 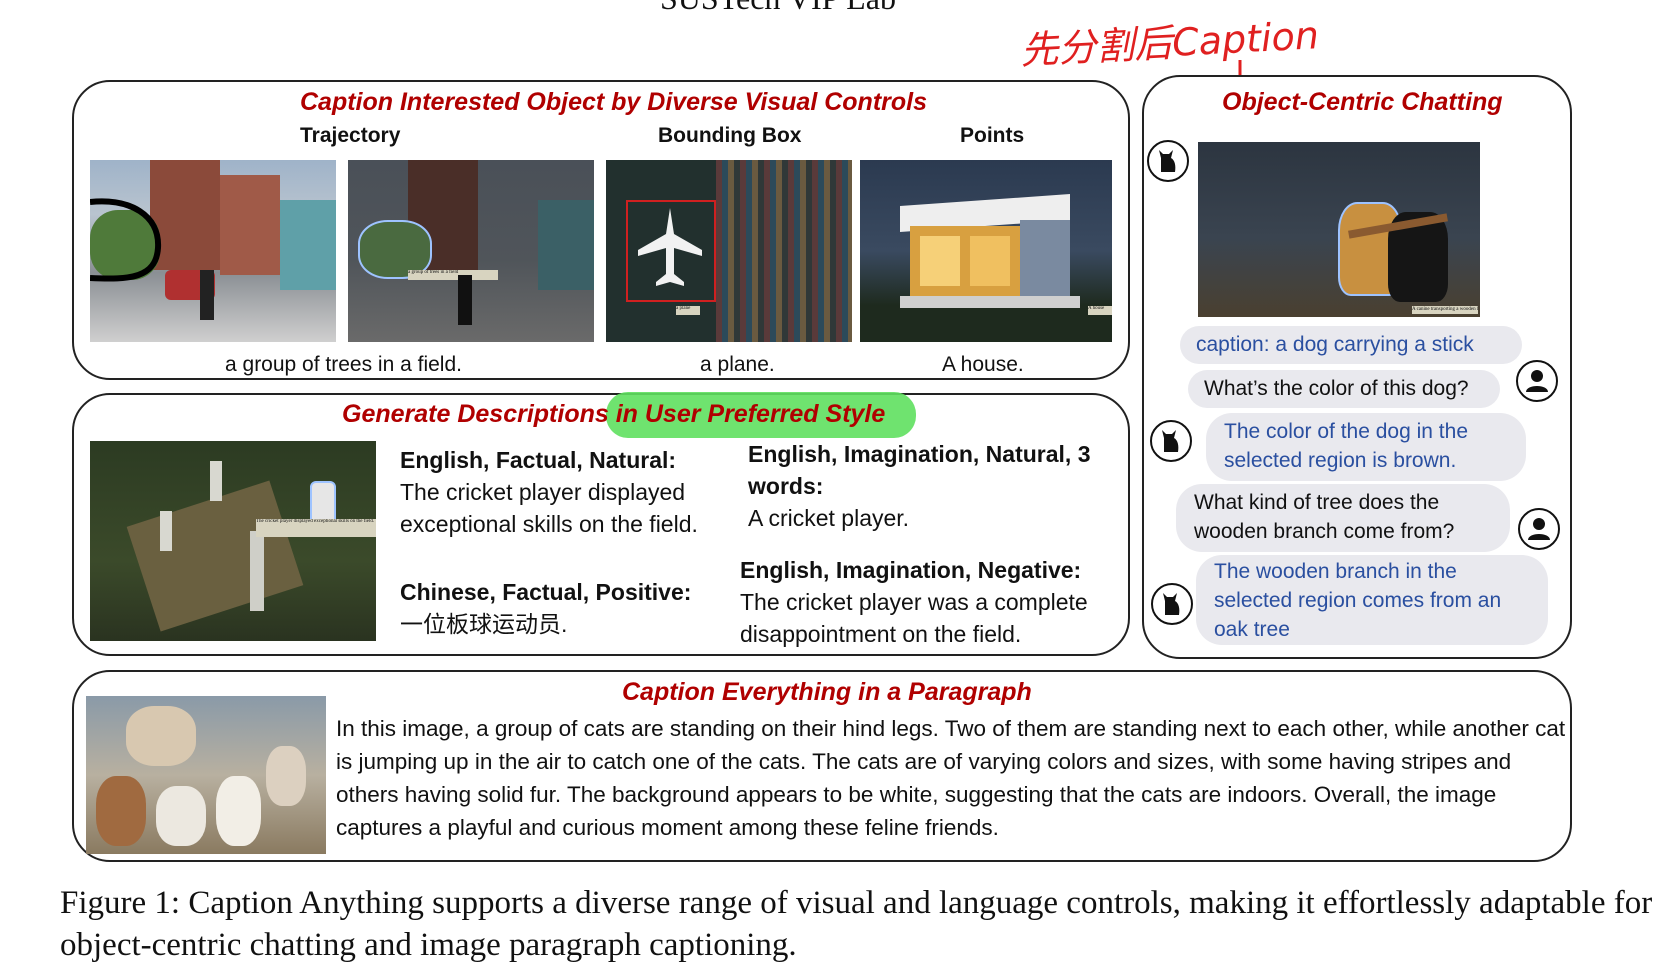 What do you see at coordinates (992, 135) in the screenshot?
I see `column-head-points: Points` at bounding box center [992, 135].